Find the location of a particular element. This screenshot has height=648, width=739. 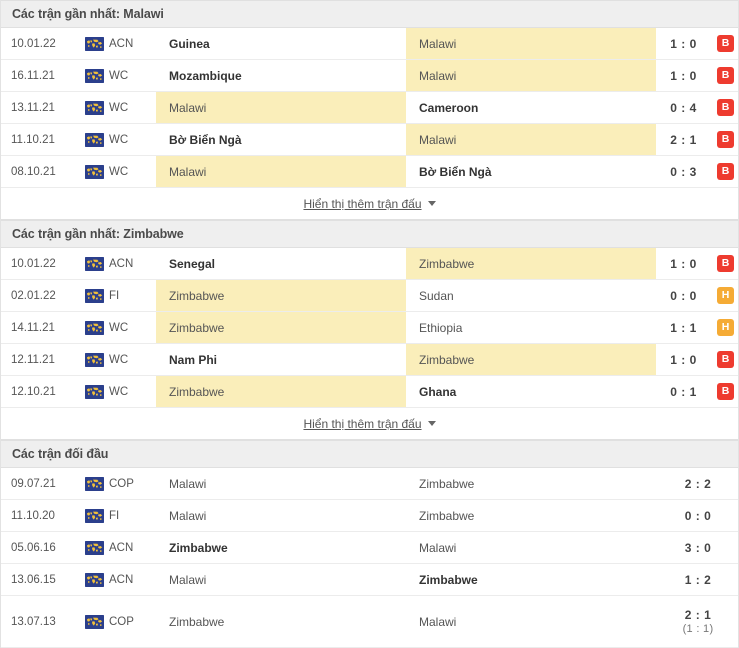

status-badge: H is located at coordinates (725, 295).